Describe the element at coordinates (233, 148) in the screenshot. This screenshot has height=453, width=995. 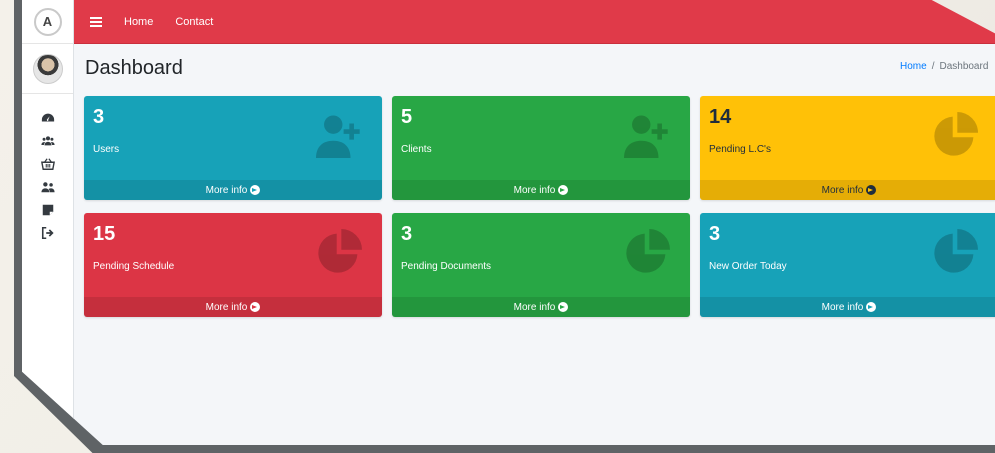
I see `small-box-users: 3 Users More info` at that location.